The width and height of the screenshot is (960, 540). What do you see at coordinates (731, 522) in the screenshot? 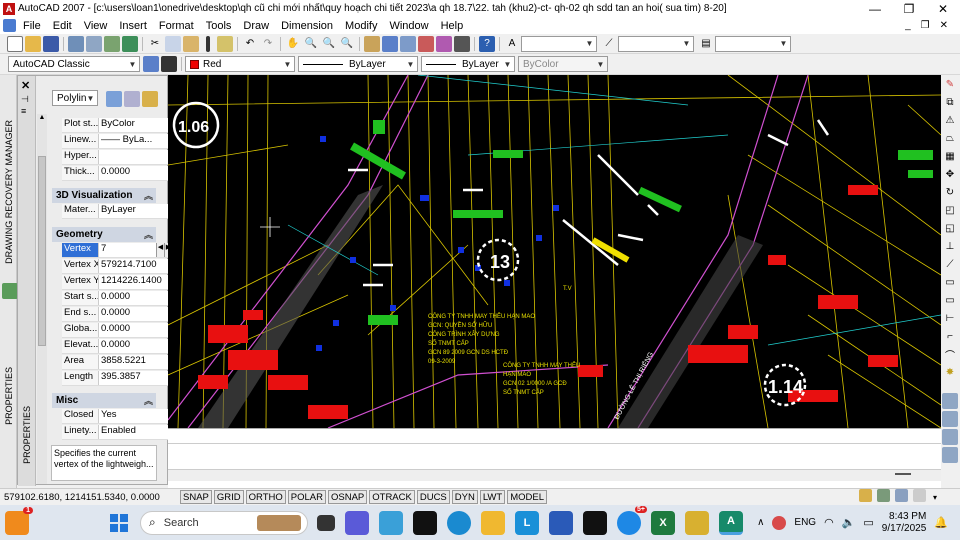
I see `autocad-taskbar-icon: A` at bounding box center [731, 522].